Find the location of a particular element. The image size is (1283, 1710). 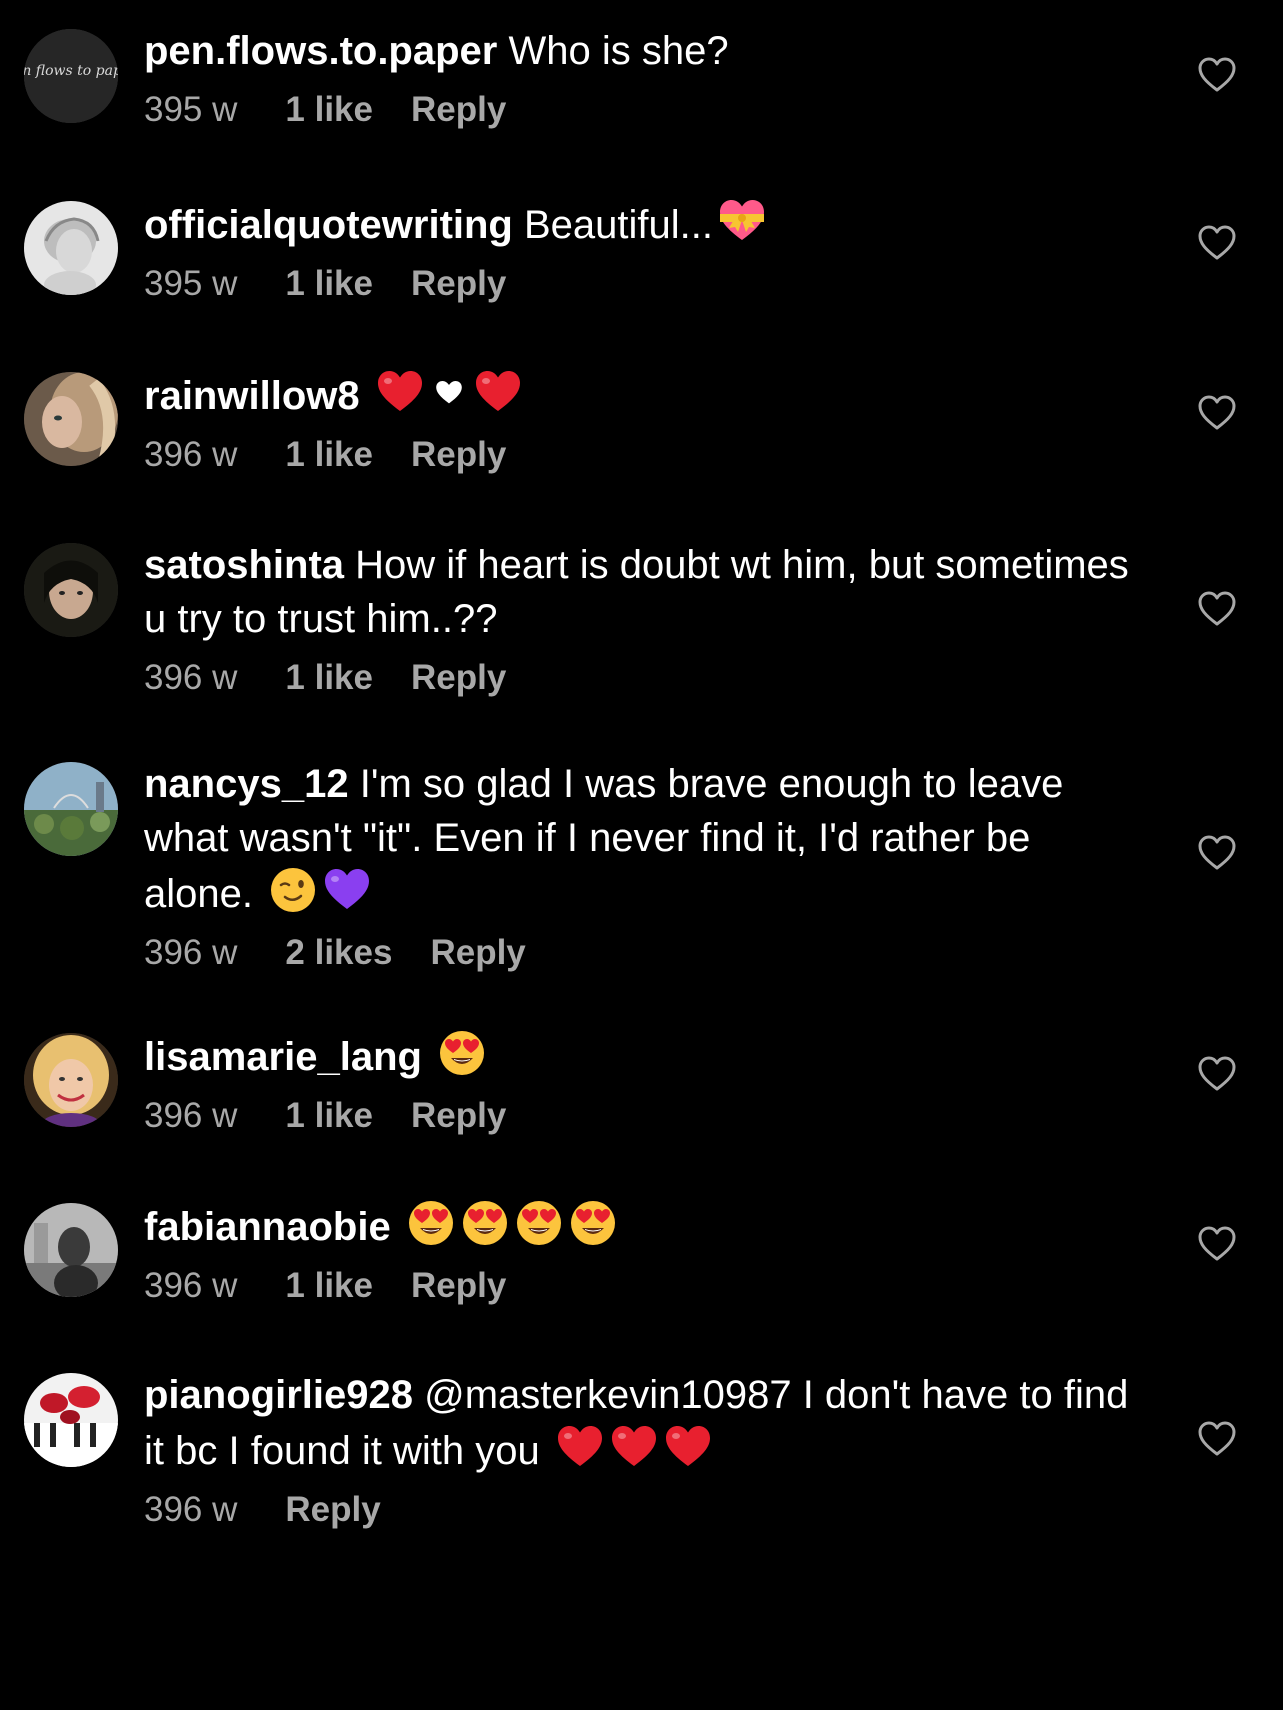

comment-username: nancys_12 is located at coordinates (246, 784).